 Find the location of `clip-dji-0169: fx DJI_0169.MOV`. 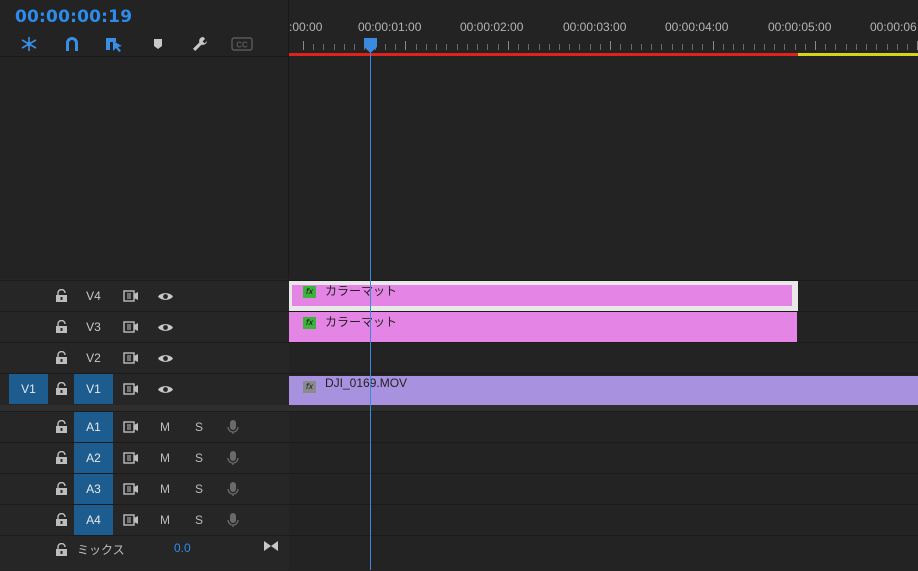

clip-dji-0169: fx DJI_0169.MOV is located at coordinates (603, 390).